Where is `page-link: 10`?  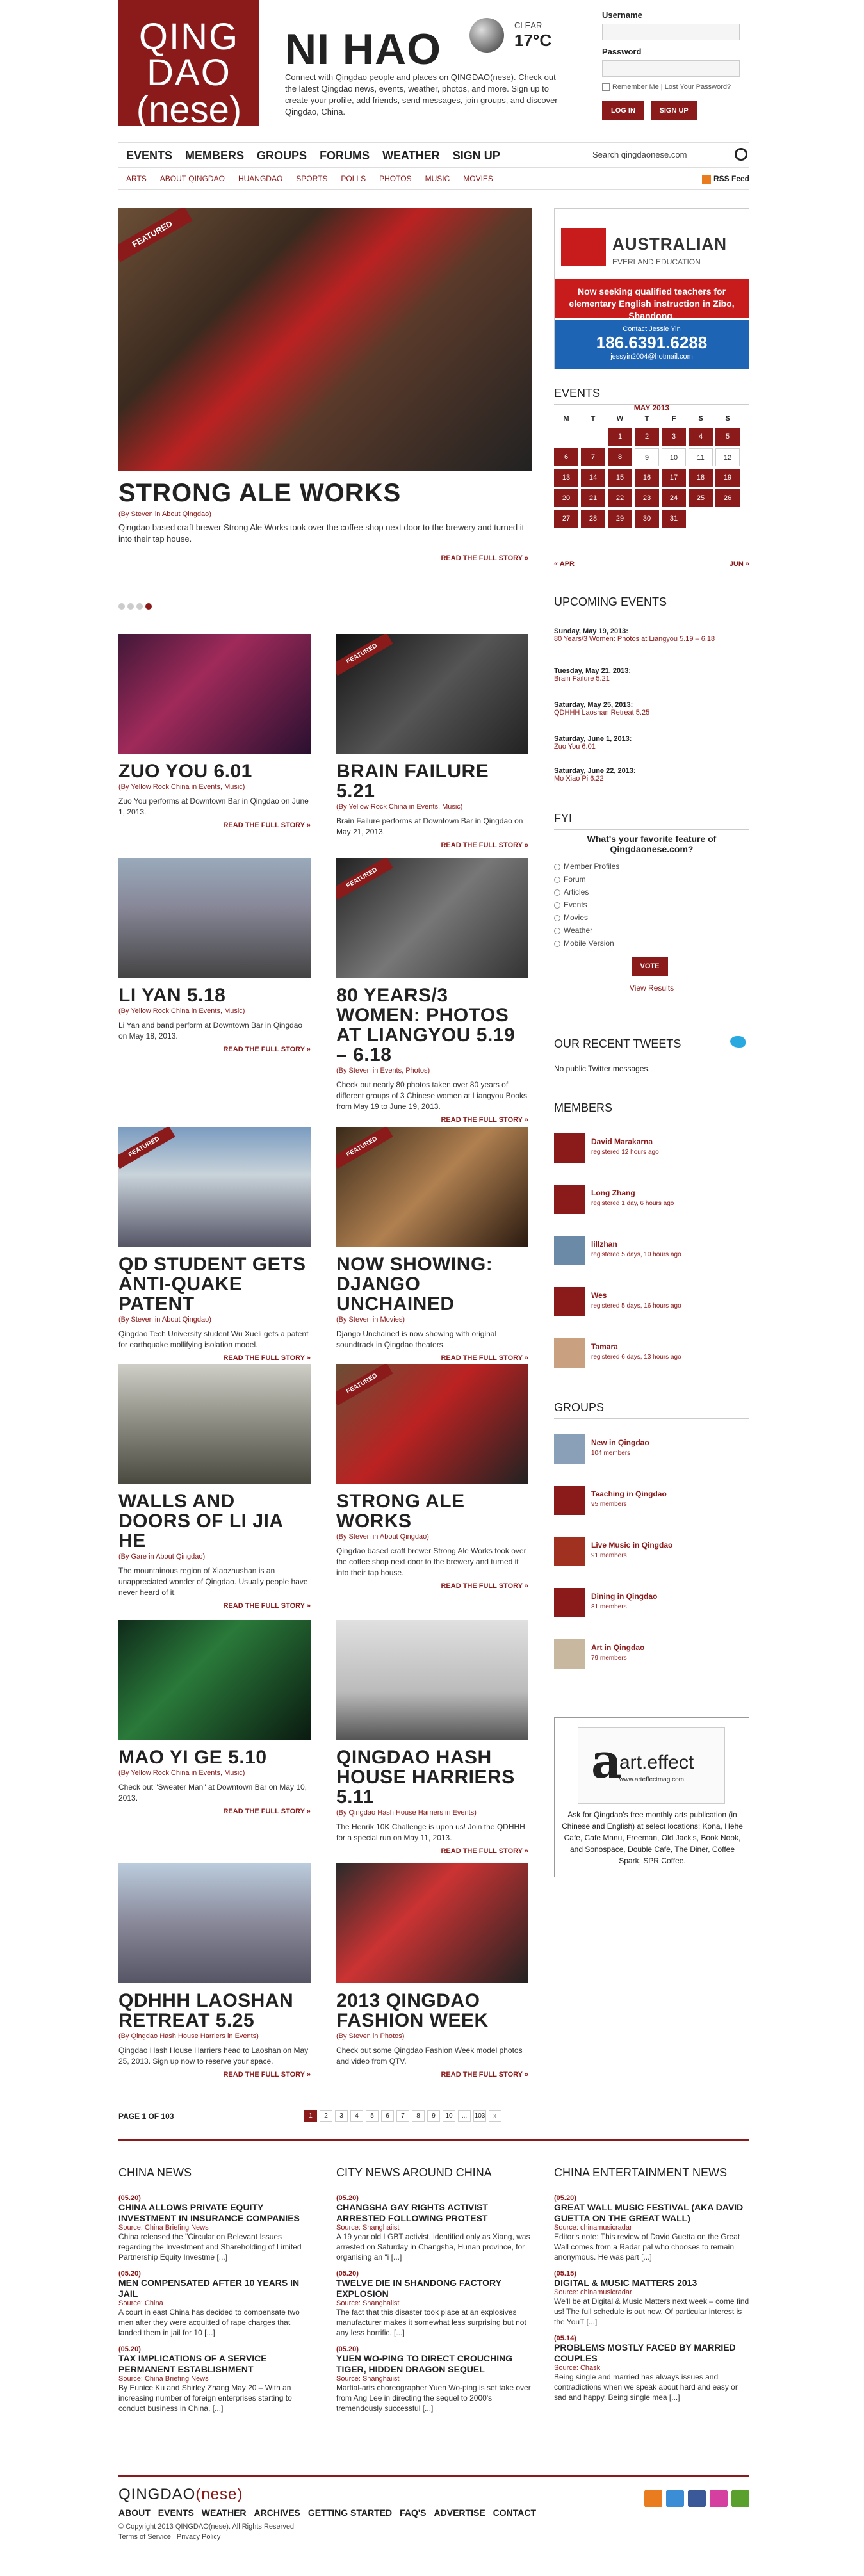 page-link: 10 is located at coordinates (449, 2116).